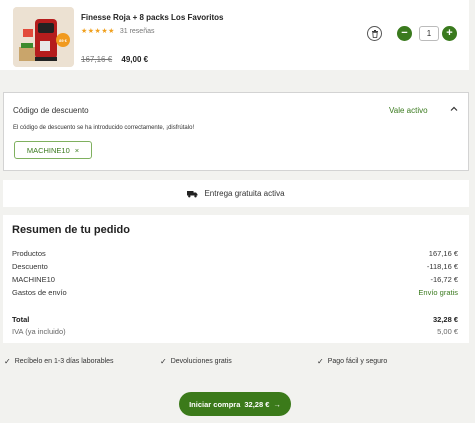 The height and width of the screenshot is (423, 475). I want to click on products-value: 167,16 €, so click(443, 253).